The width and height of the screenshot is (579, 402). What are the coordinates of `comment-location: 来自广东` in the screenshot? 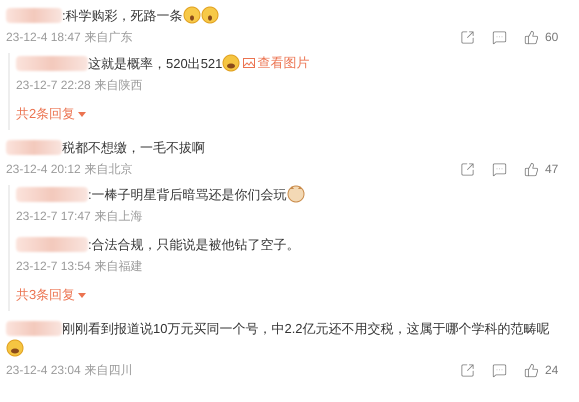 It's located at (108, 37).